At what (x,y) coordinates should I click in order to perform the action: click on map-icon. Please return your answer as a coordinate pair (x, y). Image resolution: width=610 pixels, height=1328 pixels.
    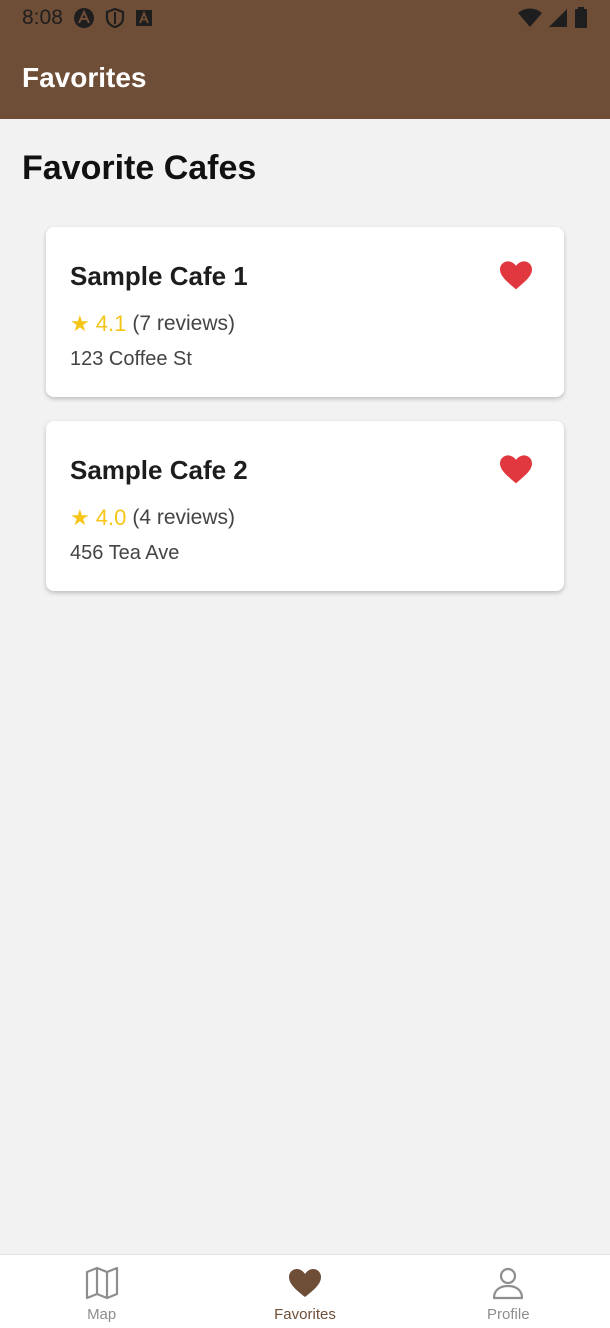
    Looking at the image, I should click on (101, 1283).